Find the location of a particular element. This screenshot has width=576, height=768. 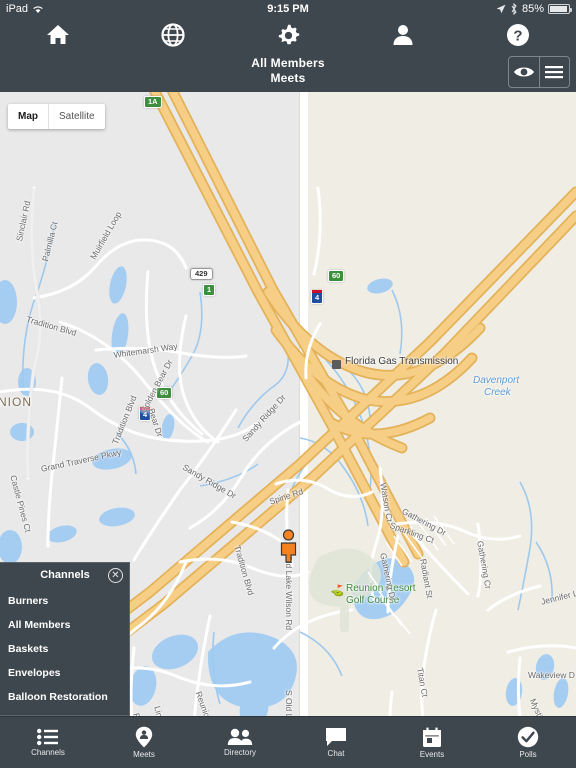

channel-item-label: Baskets is located at coordinates (28, 649).